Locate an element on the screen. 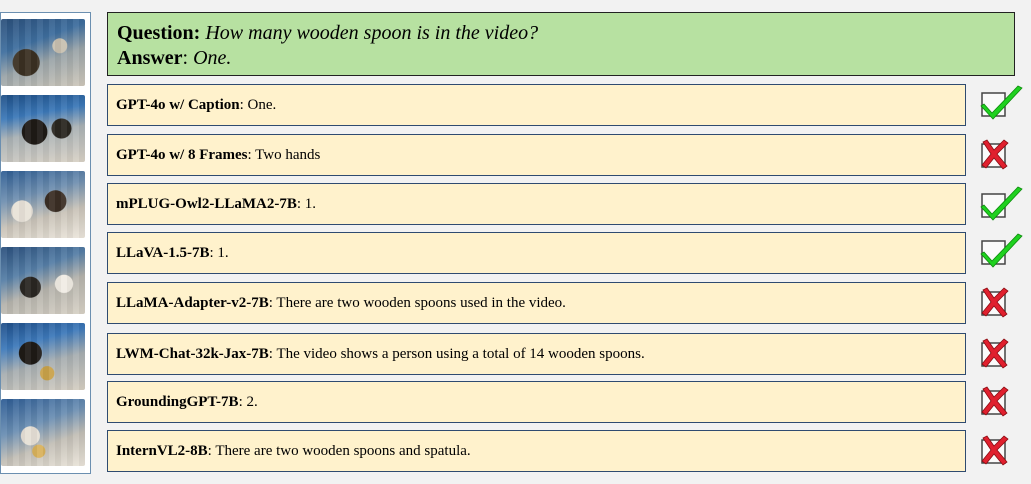 The height and width of the screenshot is (484, 1031). question-text: How many wooden spoon is in the video? is located at coordinates (372, 33).